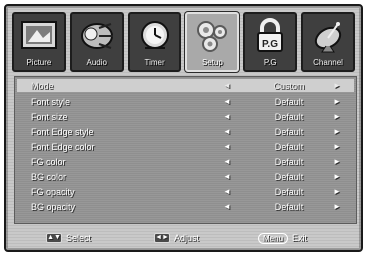 Image resolution: width=367 pixels, height=256 pixels. I want to click on row-label: Mode, so click(42, 85).